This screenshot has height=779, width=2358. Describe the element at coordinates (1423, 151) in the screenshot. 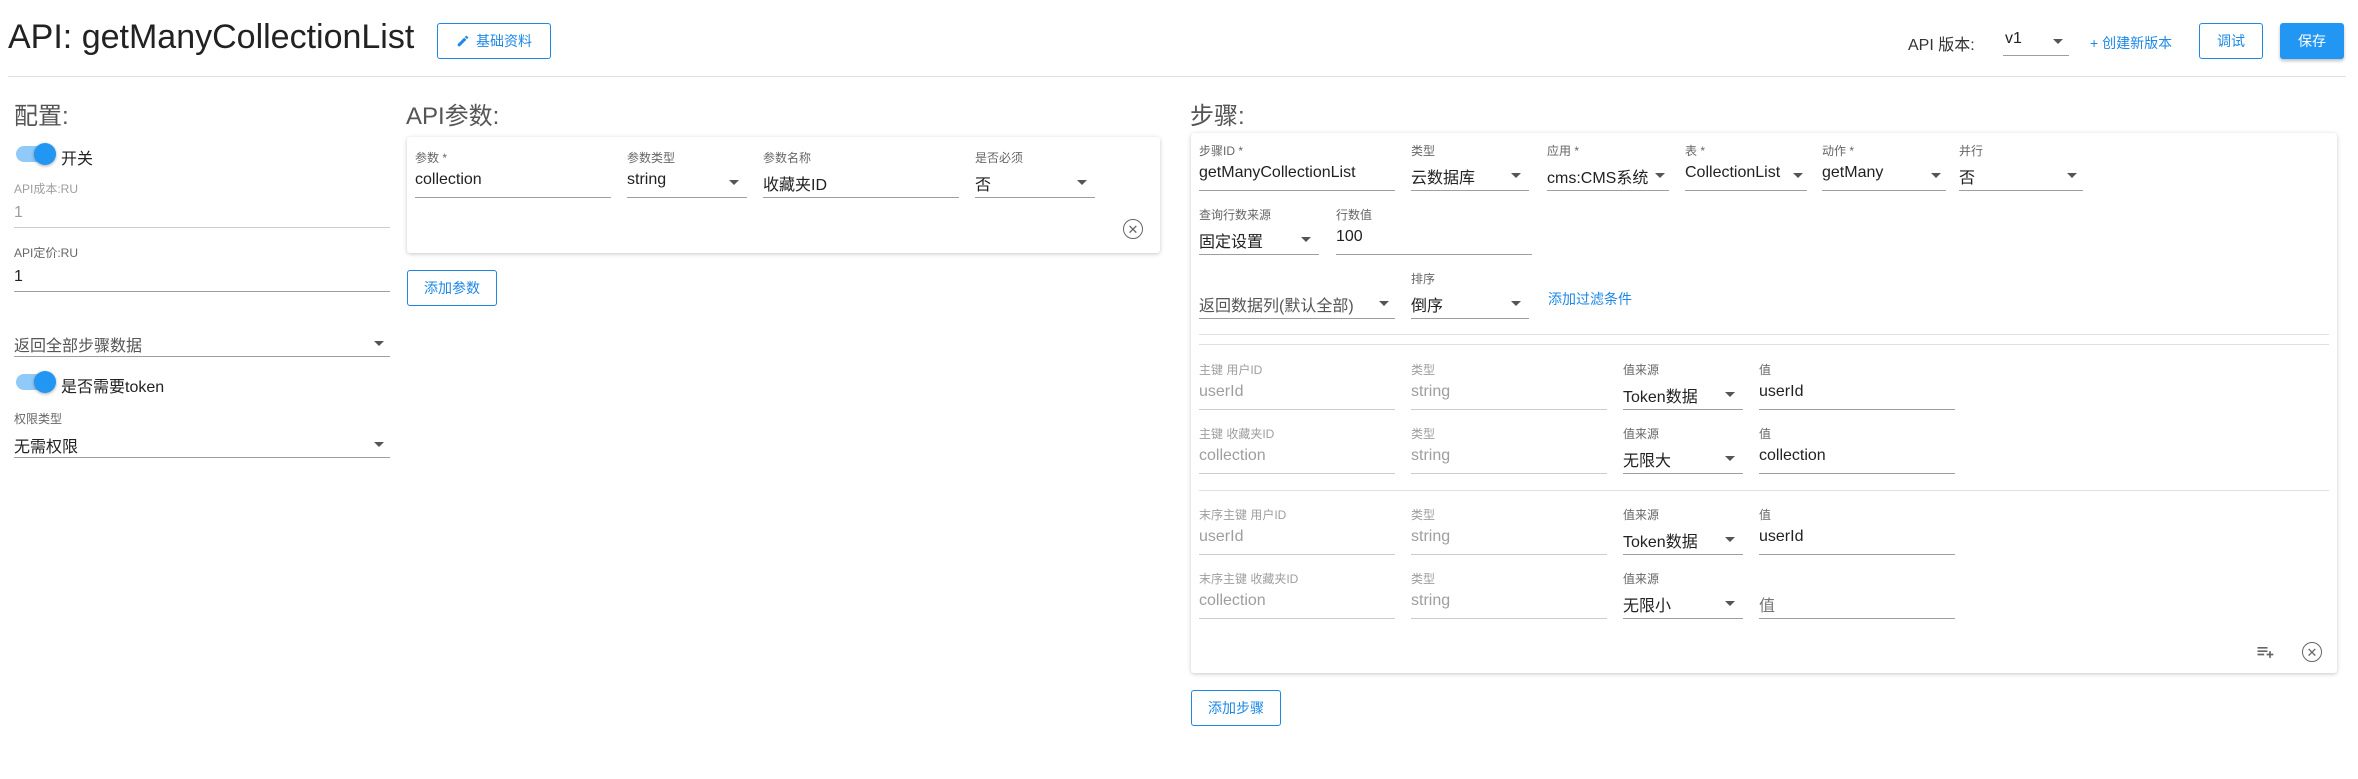

I see `step-type-label: 类型` at that location.